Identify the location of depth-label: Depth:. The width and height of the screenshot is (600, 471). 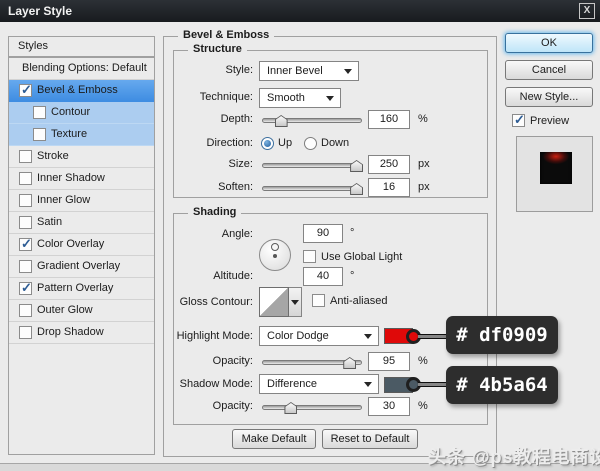
(236, 119).